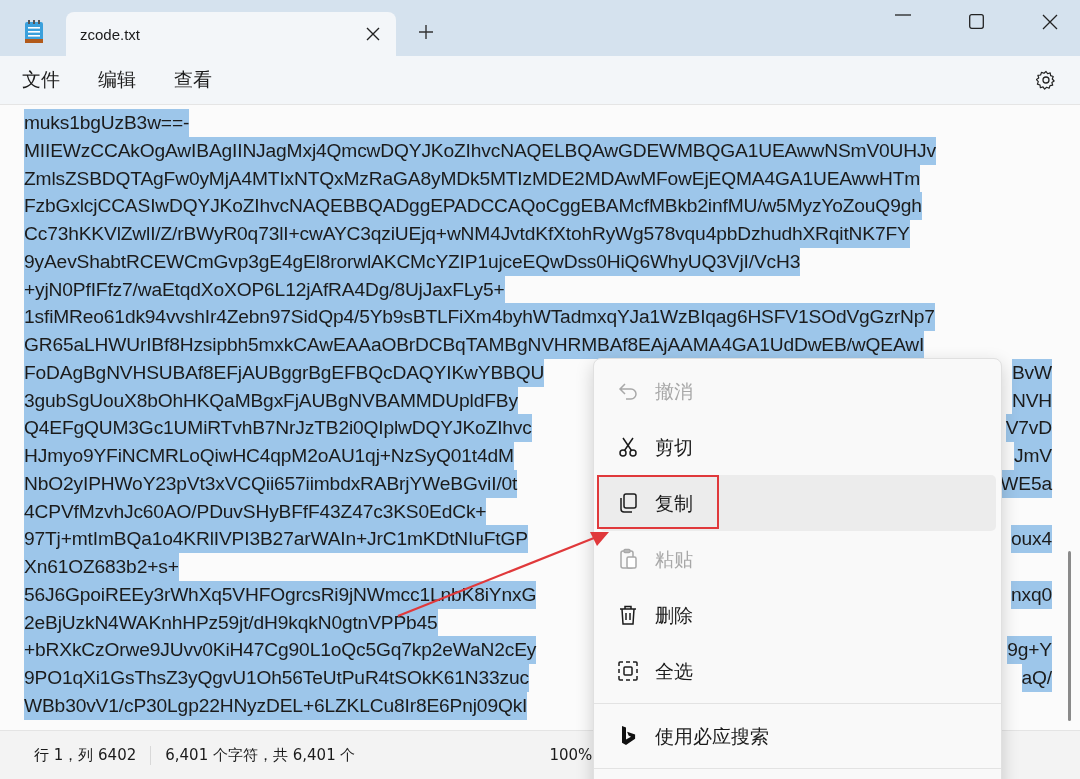 This screenshot has height=779, width=1080. What do you see at coordinates (1031, 372) in the screenshot?
I see `text-line-end: BvW` at bounding box center [1031, 372].